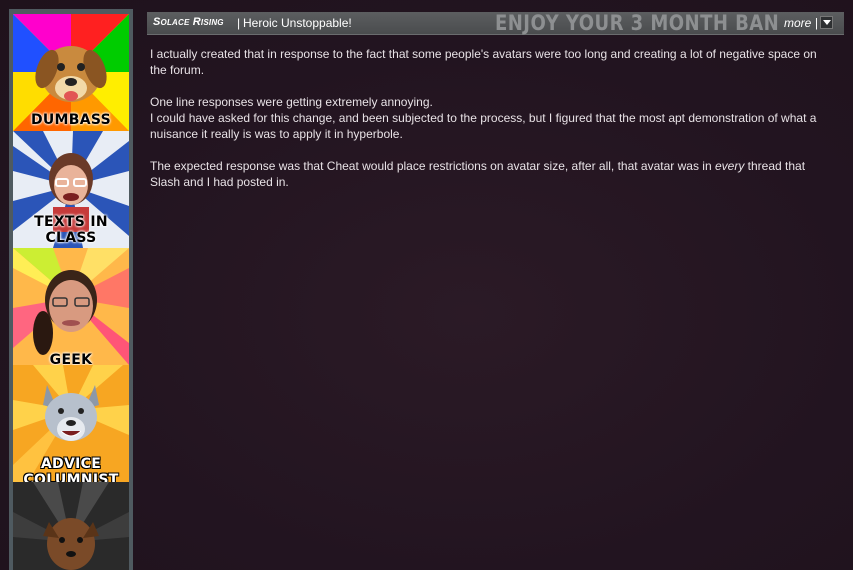 The image size is (853, 570). Describe the element at coordinates (71, 120) in the screenshot. I see `avatar-caption-1: DUMBASS` at that location.